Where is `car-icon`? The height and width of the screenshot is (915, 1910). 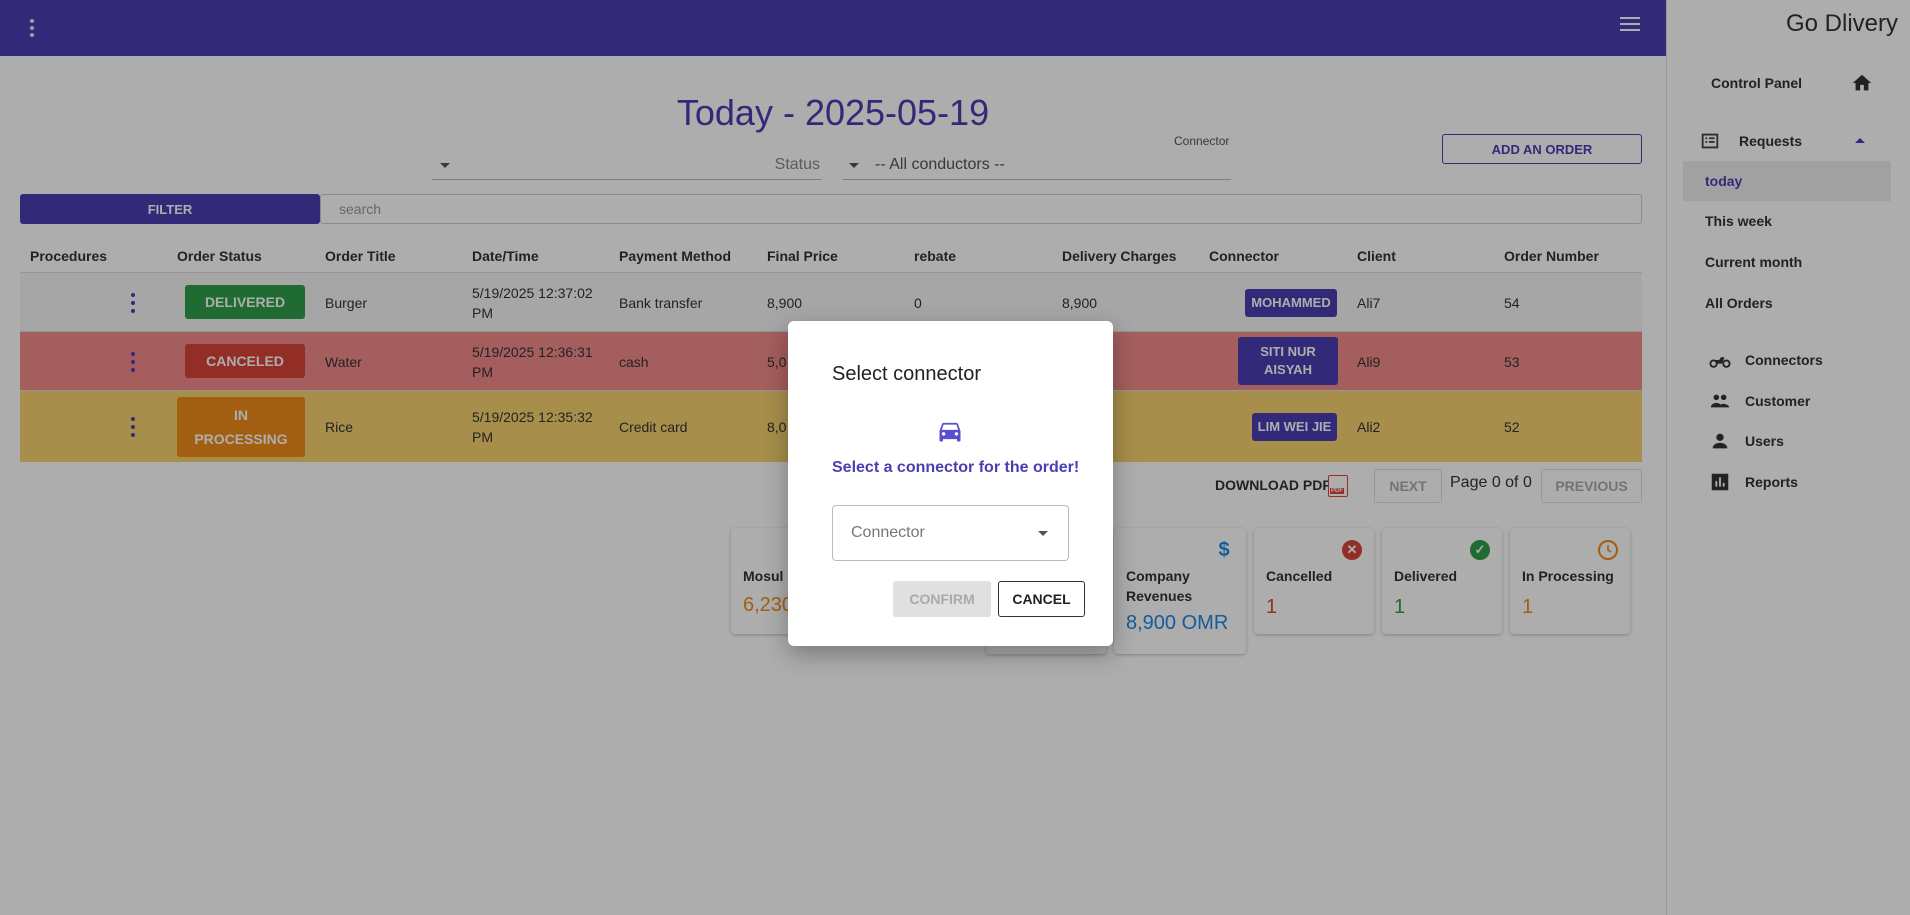
car-icon is located at coordinates (950, 432).